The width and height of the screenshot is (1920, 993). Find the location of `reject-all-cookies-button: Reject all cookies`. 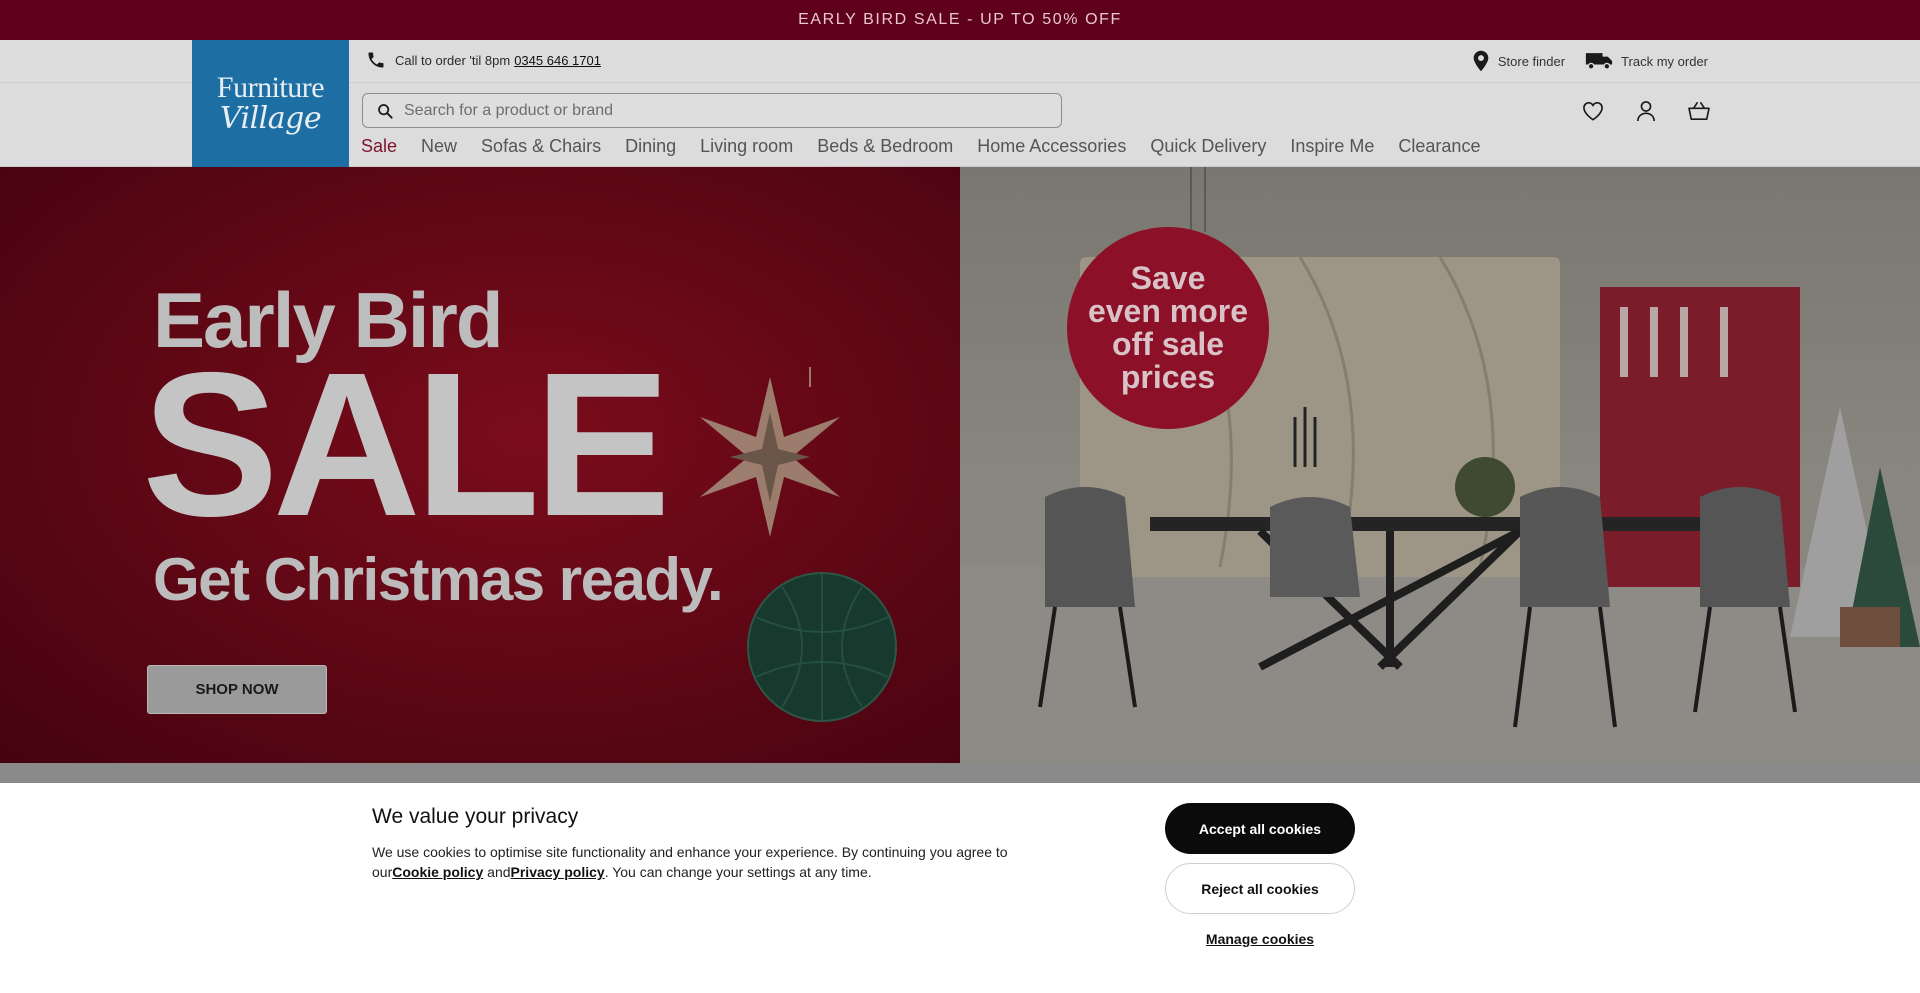

reject-all-cookies-button: Reject all cookies is located at coordinates (1260, 888).